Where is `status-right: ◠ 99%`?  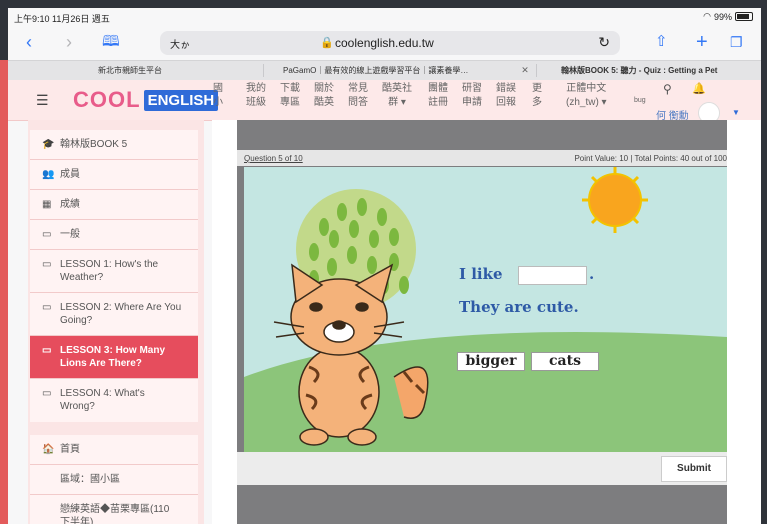
status-right: ◠ 99% is located at coordinates (728, 16).